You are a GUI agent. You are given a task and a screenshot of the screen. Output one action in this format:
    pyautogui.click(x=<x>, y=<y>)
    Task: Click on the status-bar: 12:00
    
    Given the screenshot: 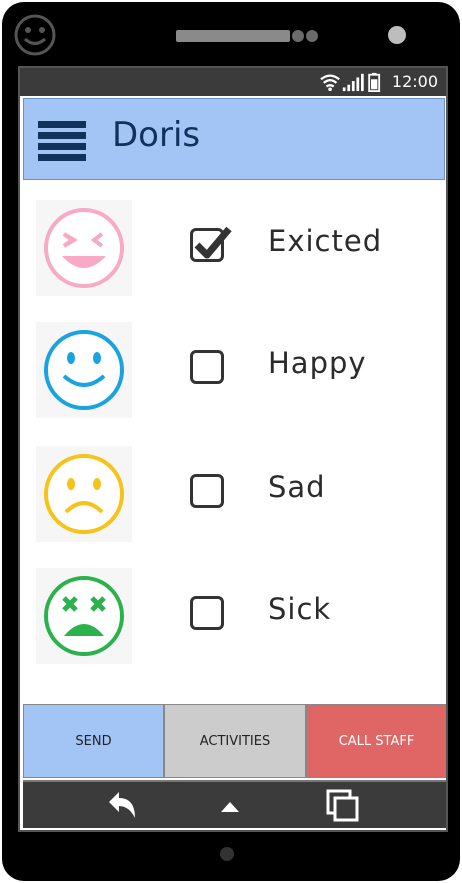 What is the action you would take?
    pyautogui.click(x=233, y=82)
    